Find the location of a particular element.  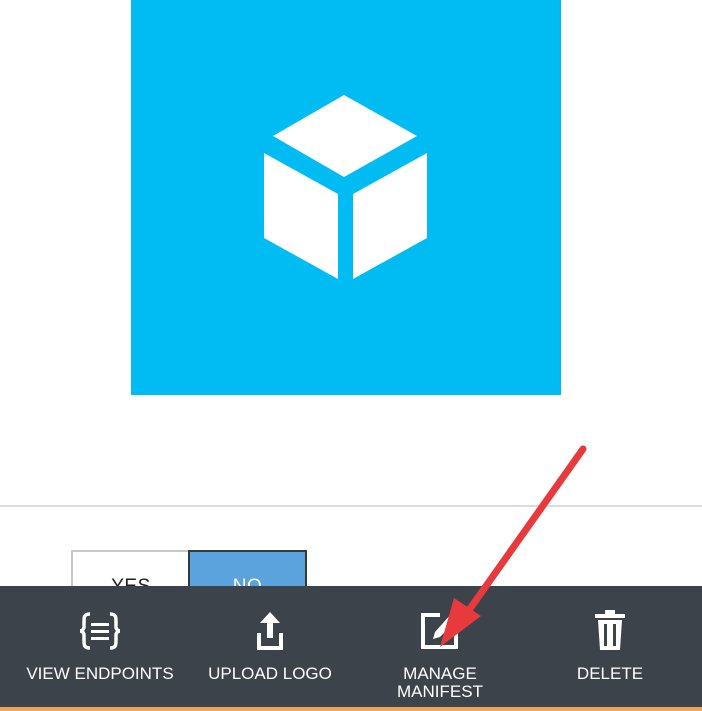

view-endpoints-label: VIEW ENDPOINTS is located at coordinates (100, 673).